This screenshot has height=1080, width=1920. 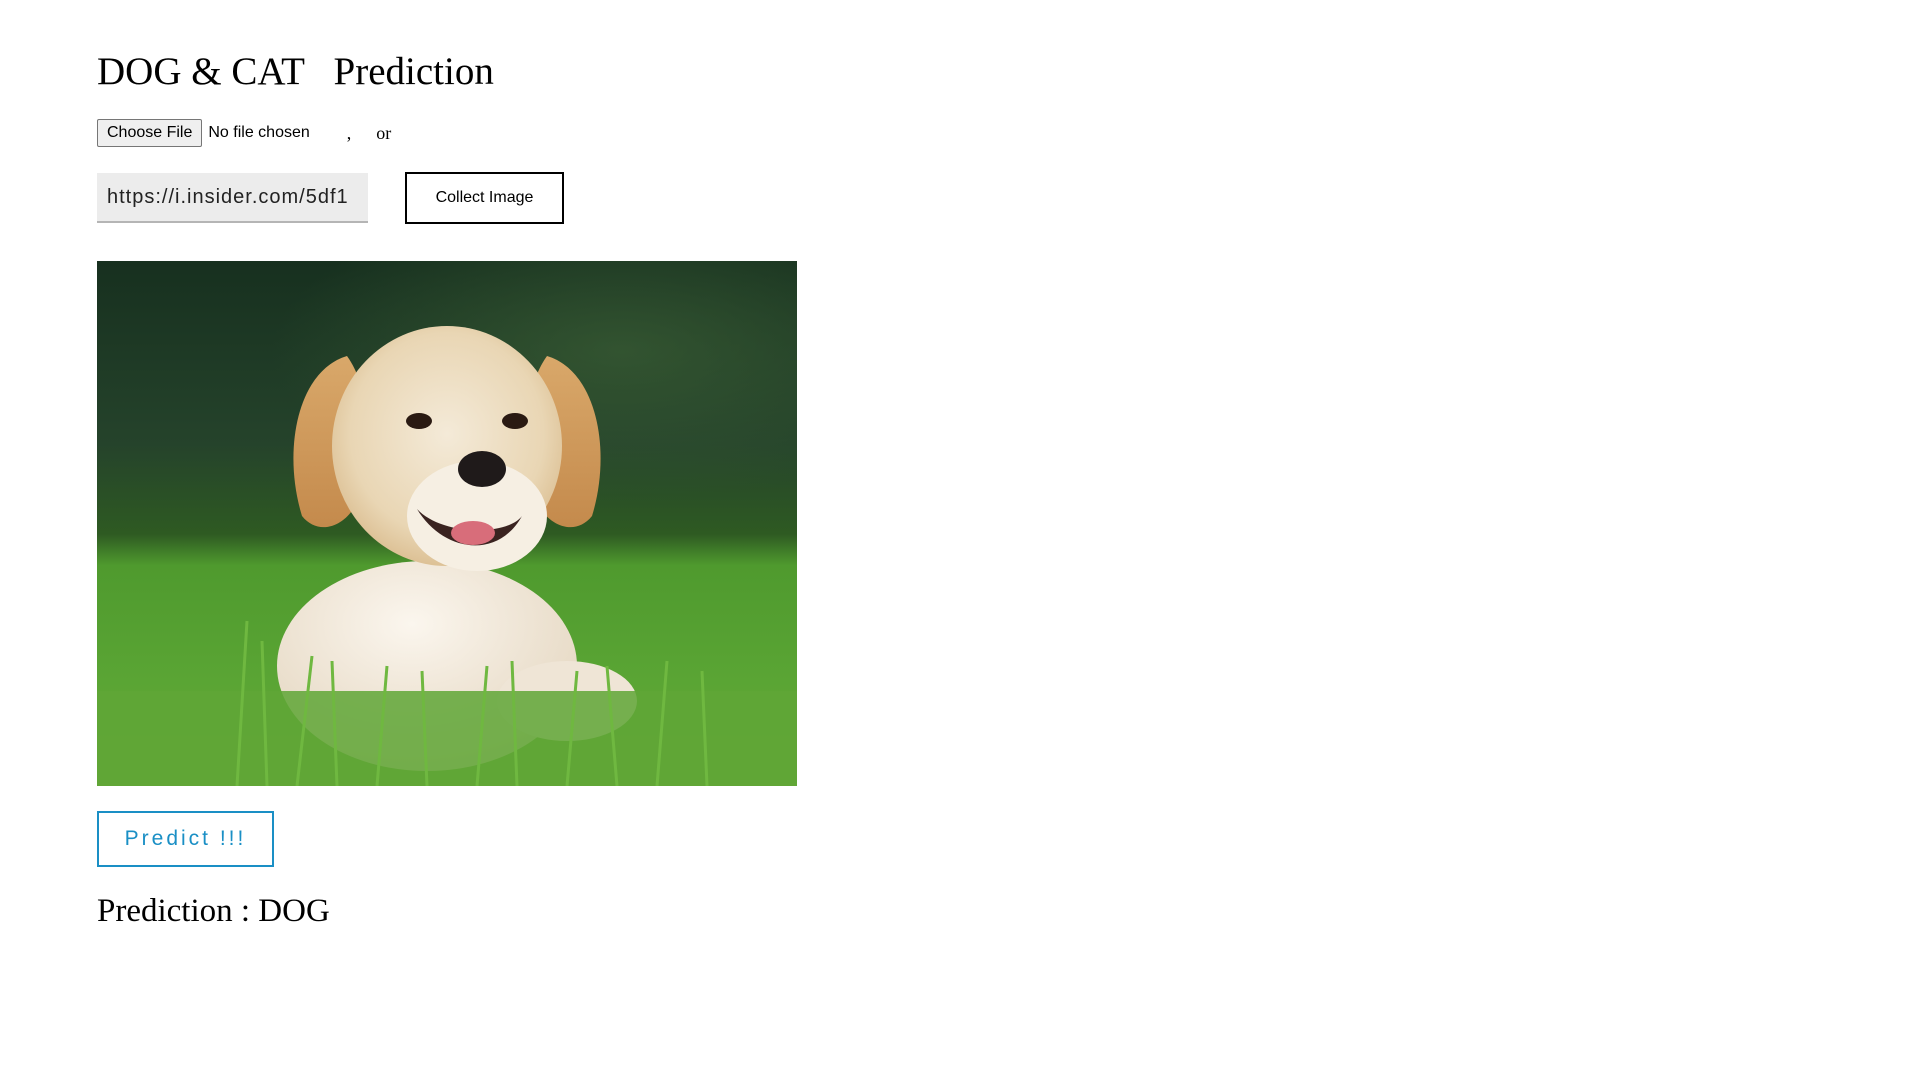 I want to click on or-text: or, so click(x=384, y=132).